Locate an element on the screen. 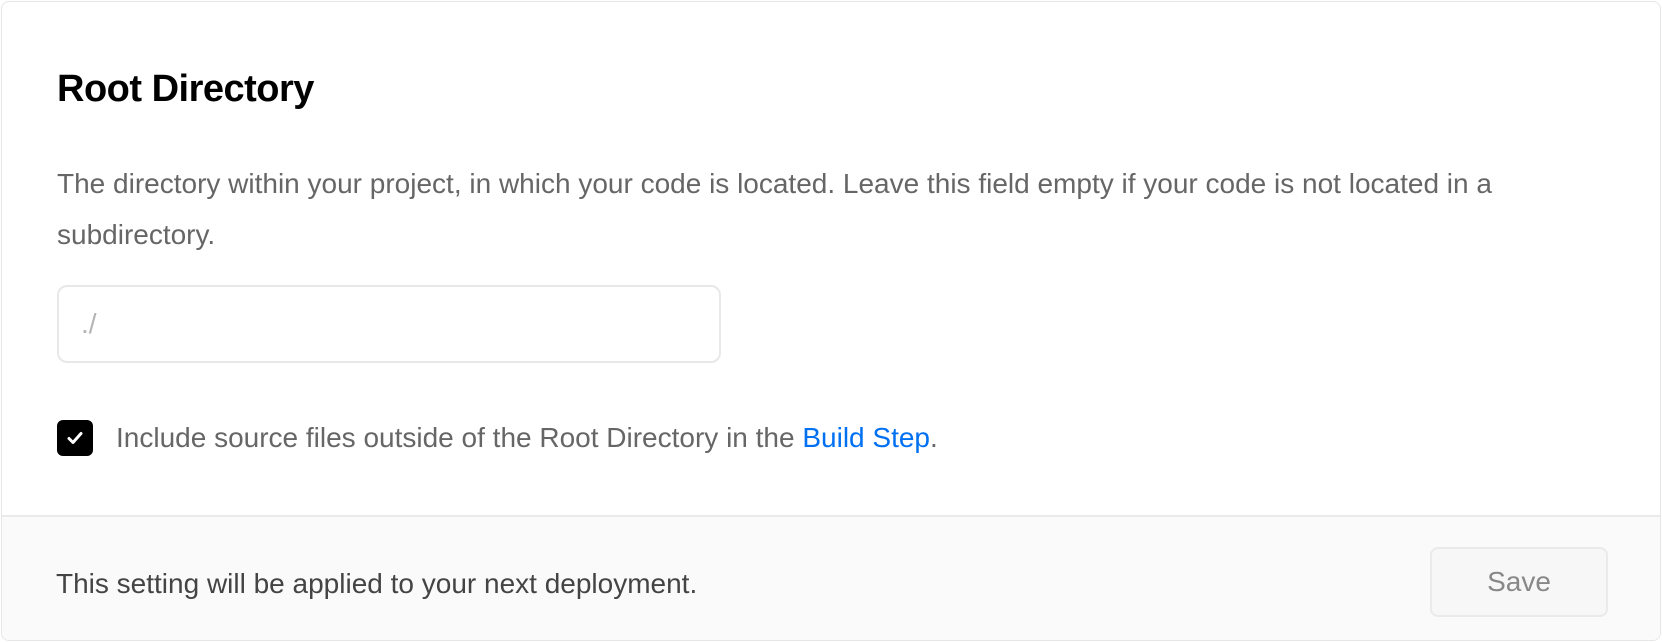  build-step-link: Build Step is located at coordinates (866, 437).